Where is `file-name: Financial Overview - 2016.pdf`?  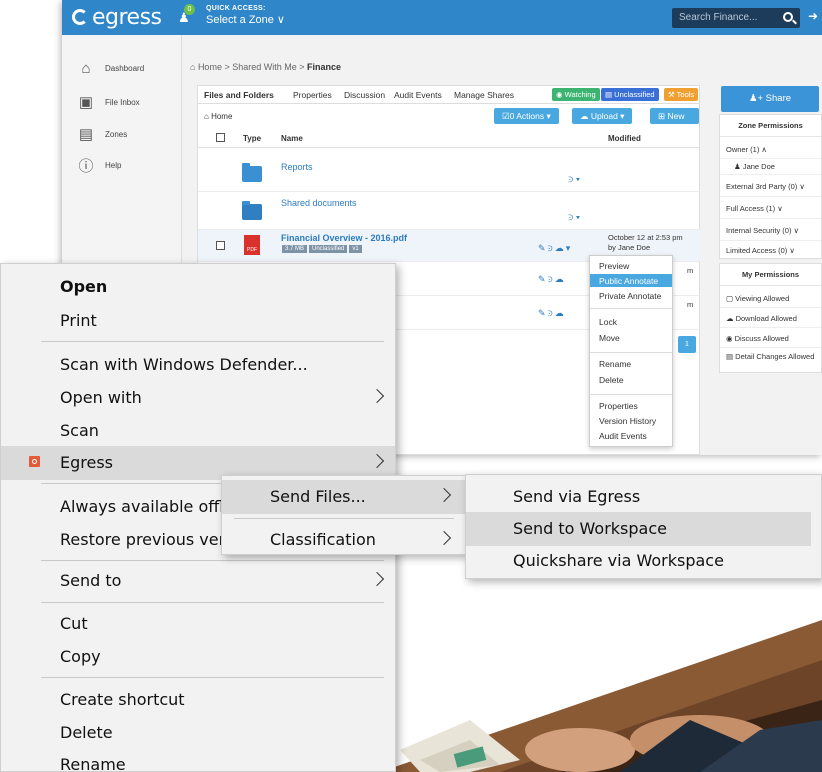
file-name: Financial Overview - 2016.pdf is located at coordinates (344, 238).